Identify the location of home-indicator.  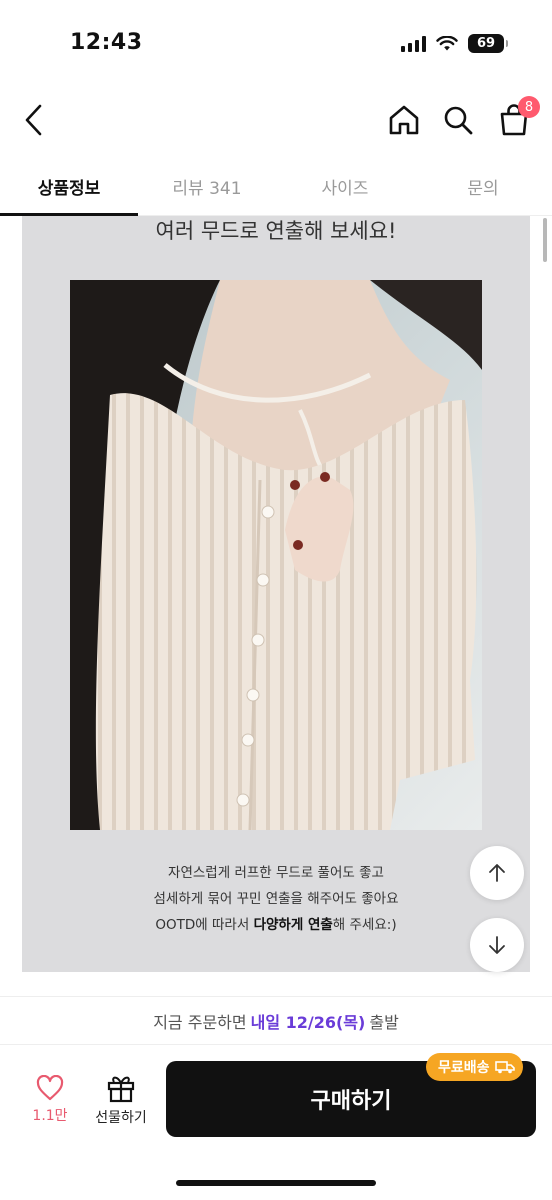
(276, 1183).